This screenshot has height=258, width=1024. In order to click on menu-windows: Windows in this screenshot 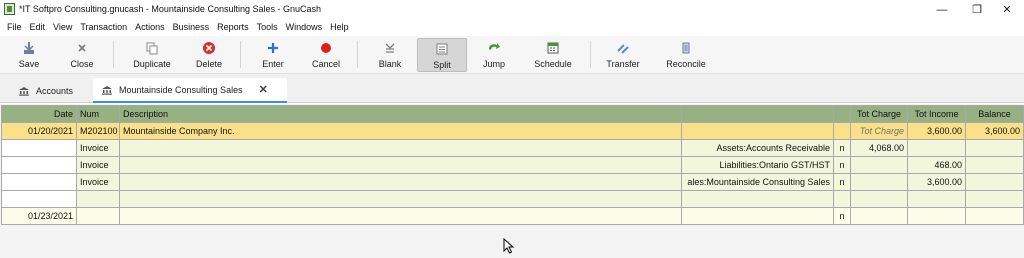, I will do `click(304, 27)`.